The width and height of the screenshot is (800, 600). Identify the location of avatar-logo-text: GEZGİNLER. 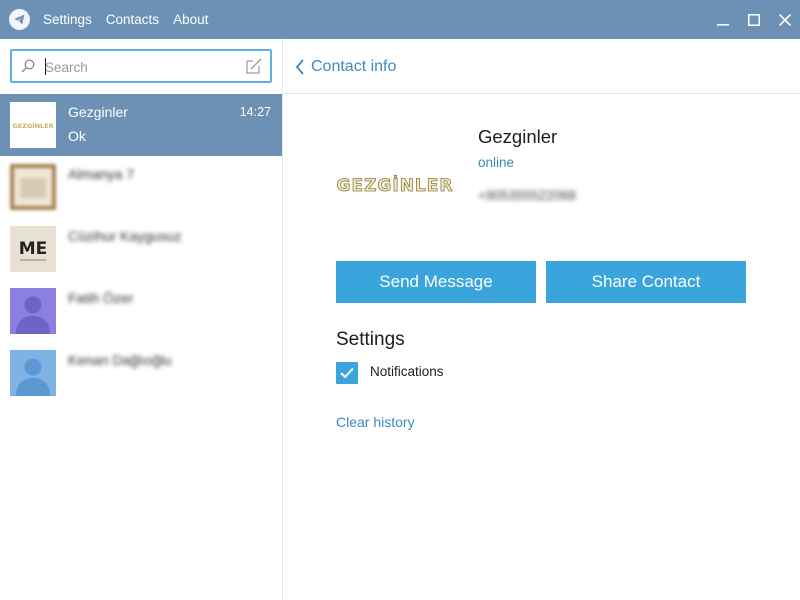
(32, 125).